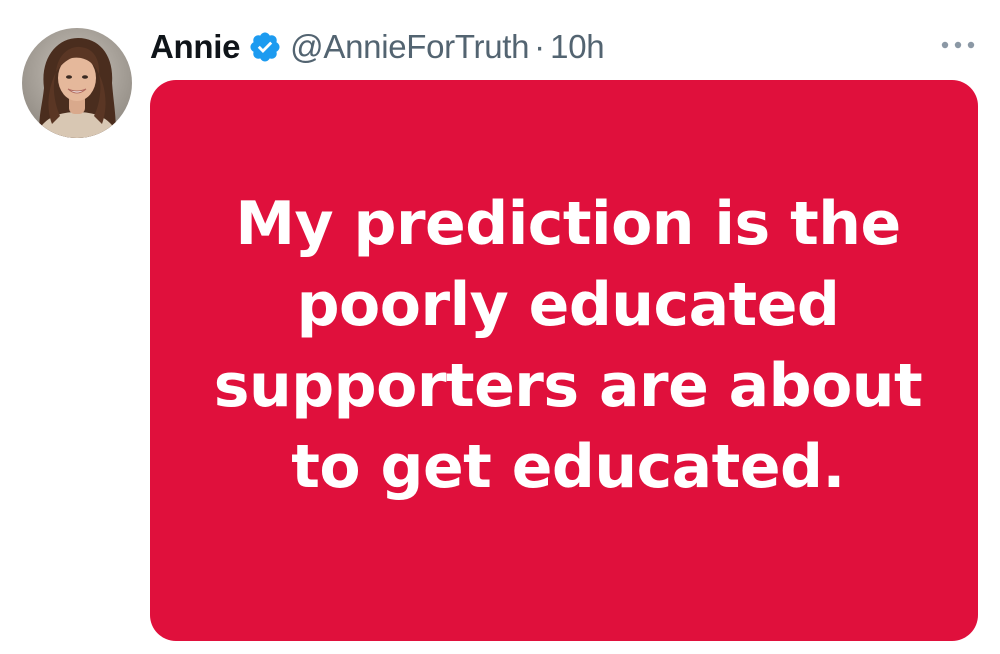  What do you see at coordinates (409, 47) in the screenshot?
I see `author-handle: @AnnieForTruth` at bounding box center [409, 47].